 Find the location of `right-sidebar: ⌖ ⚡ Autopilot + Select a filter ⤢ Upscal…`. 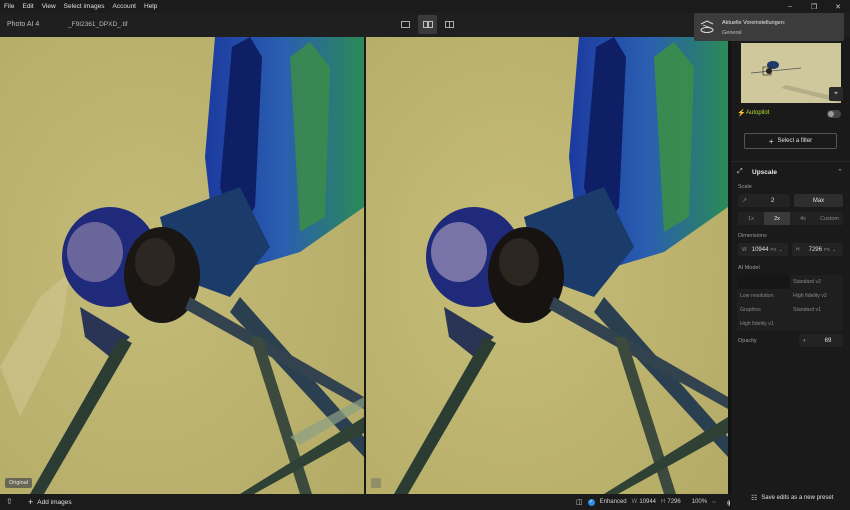

right-sidebar: ⌖ ⚡ Autopilot + Select a filter ⤢ Upscal… is located at coordinates (790, 273).